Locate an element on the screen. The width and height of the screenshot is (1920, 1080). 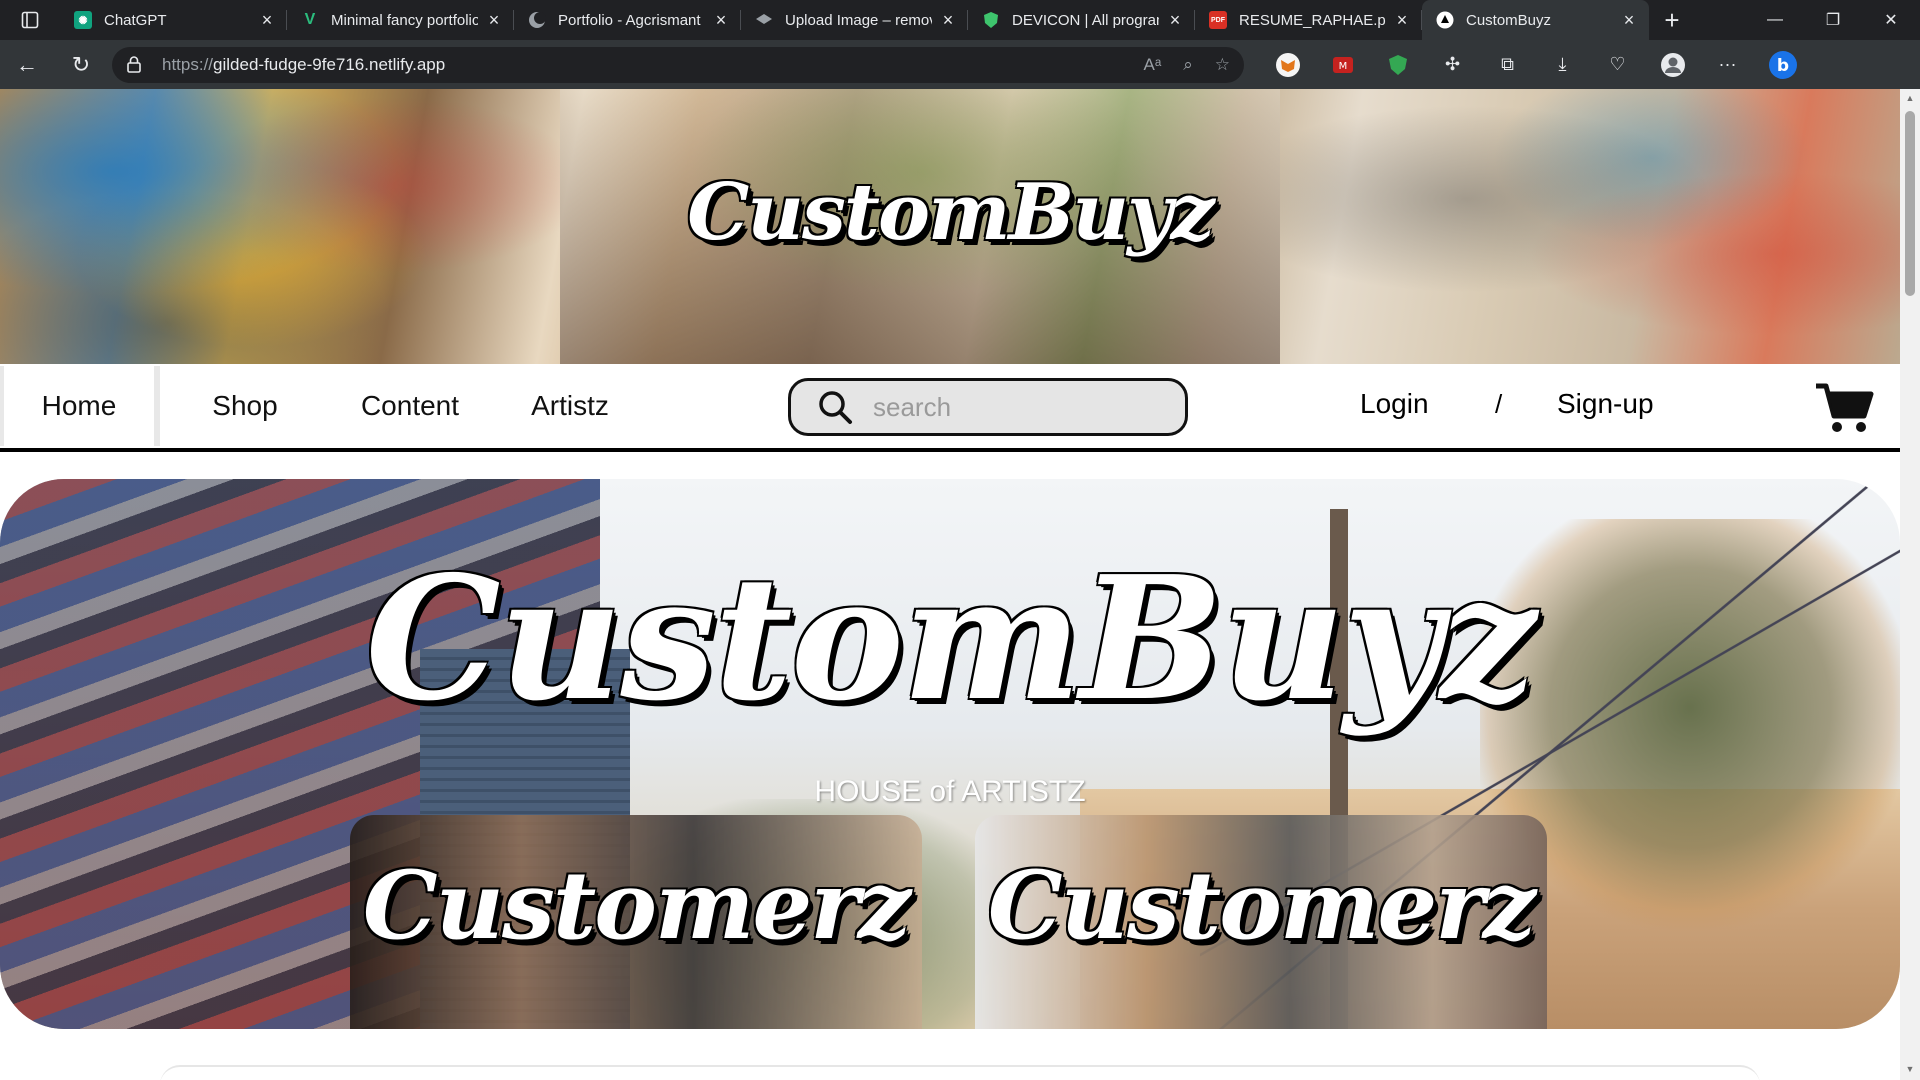
browser-tab-devicon: DEVICON | All programming × is located at coordinates (1081, 20).